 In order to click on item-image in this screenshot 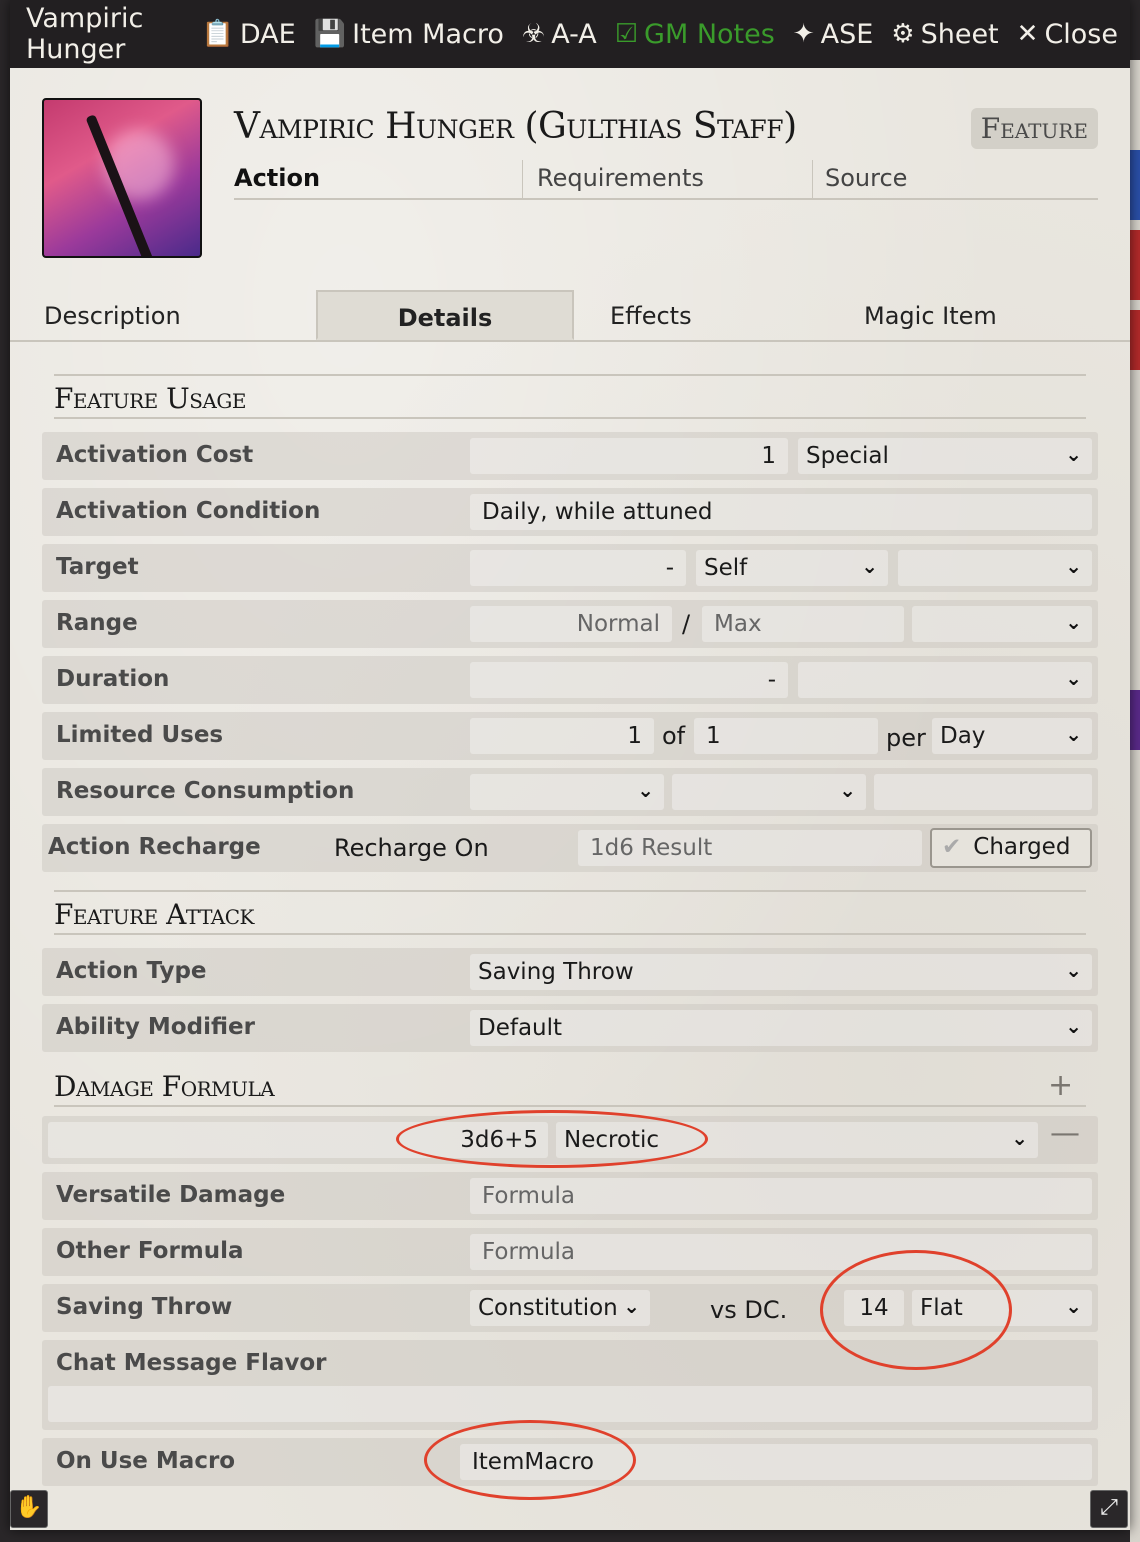, I will do `click(122, 178)`.